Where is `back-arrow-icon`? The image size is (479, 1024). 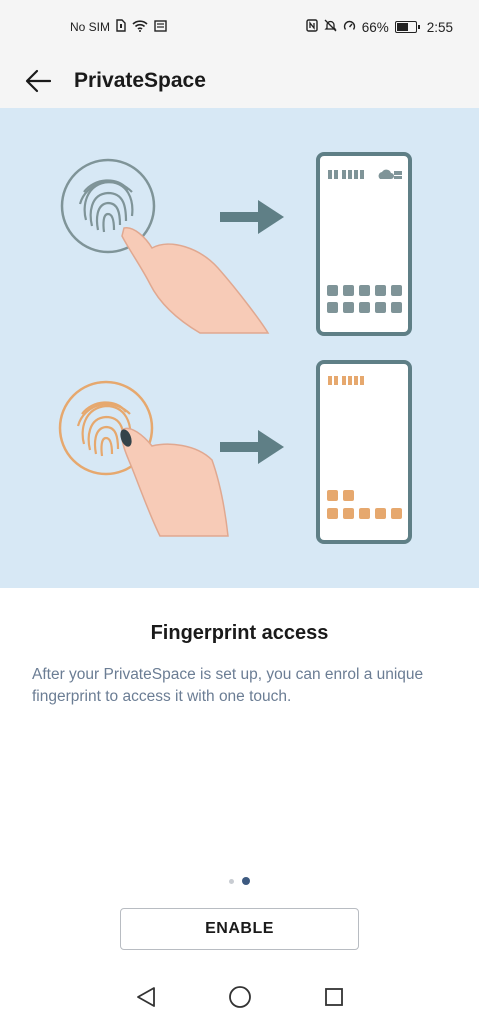
back-arrow-icon is located at coordinates (38, 81).